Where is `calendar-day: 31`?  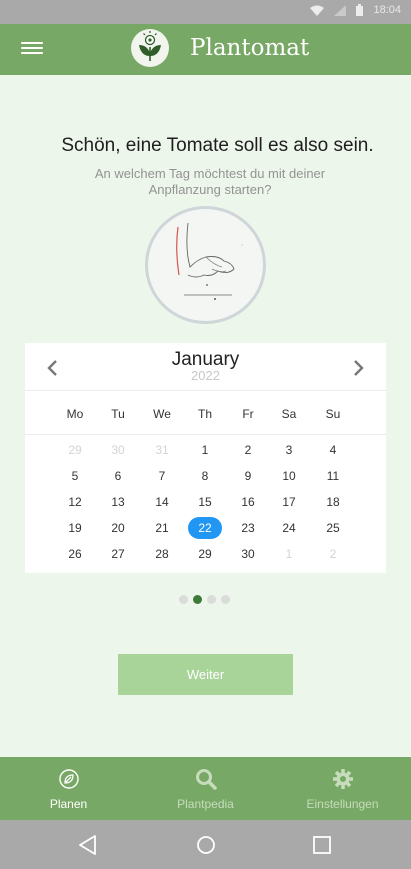
calendar-day: 31 is located at coordinates (162, 450).